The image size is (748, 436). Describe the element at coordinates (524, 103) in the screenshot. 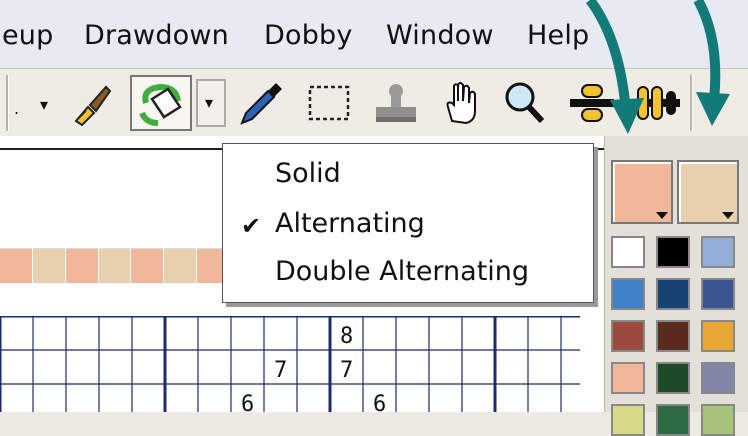

I see `magnifier-icon` at that location.